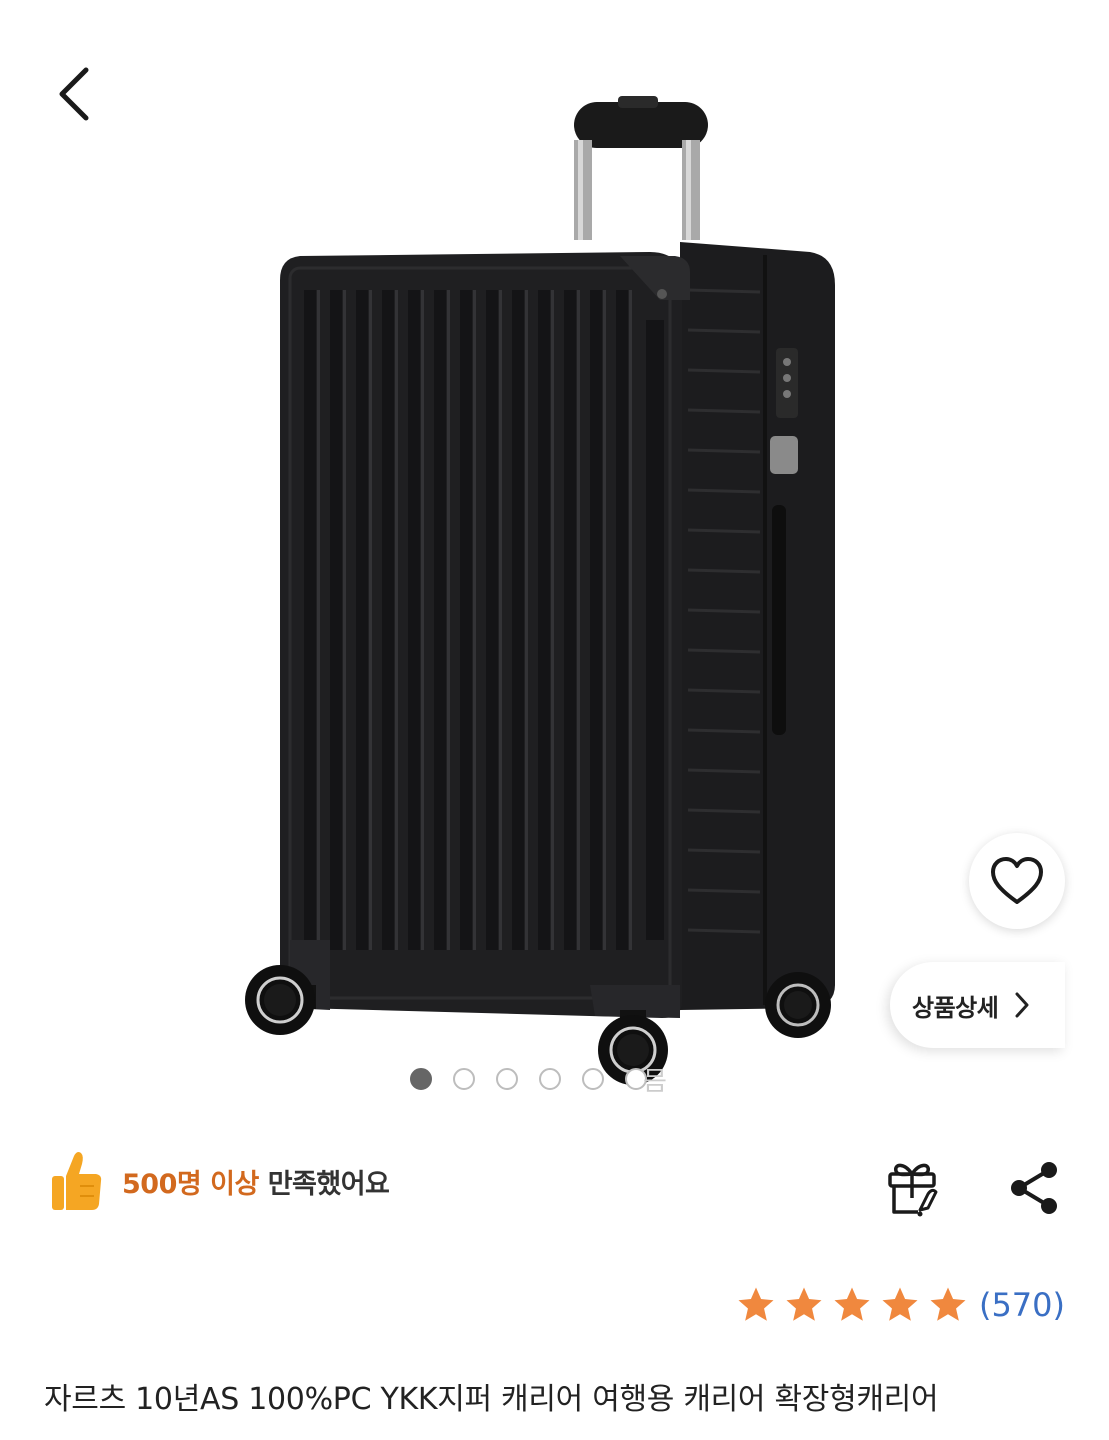  I want to click on satisfaction-banner: 500명 이상 만족했어요, so click(219, 1181).